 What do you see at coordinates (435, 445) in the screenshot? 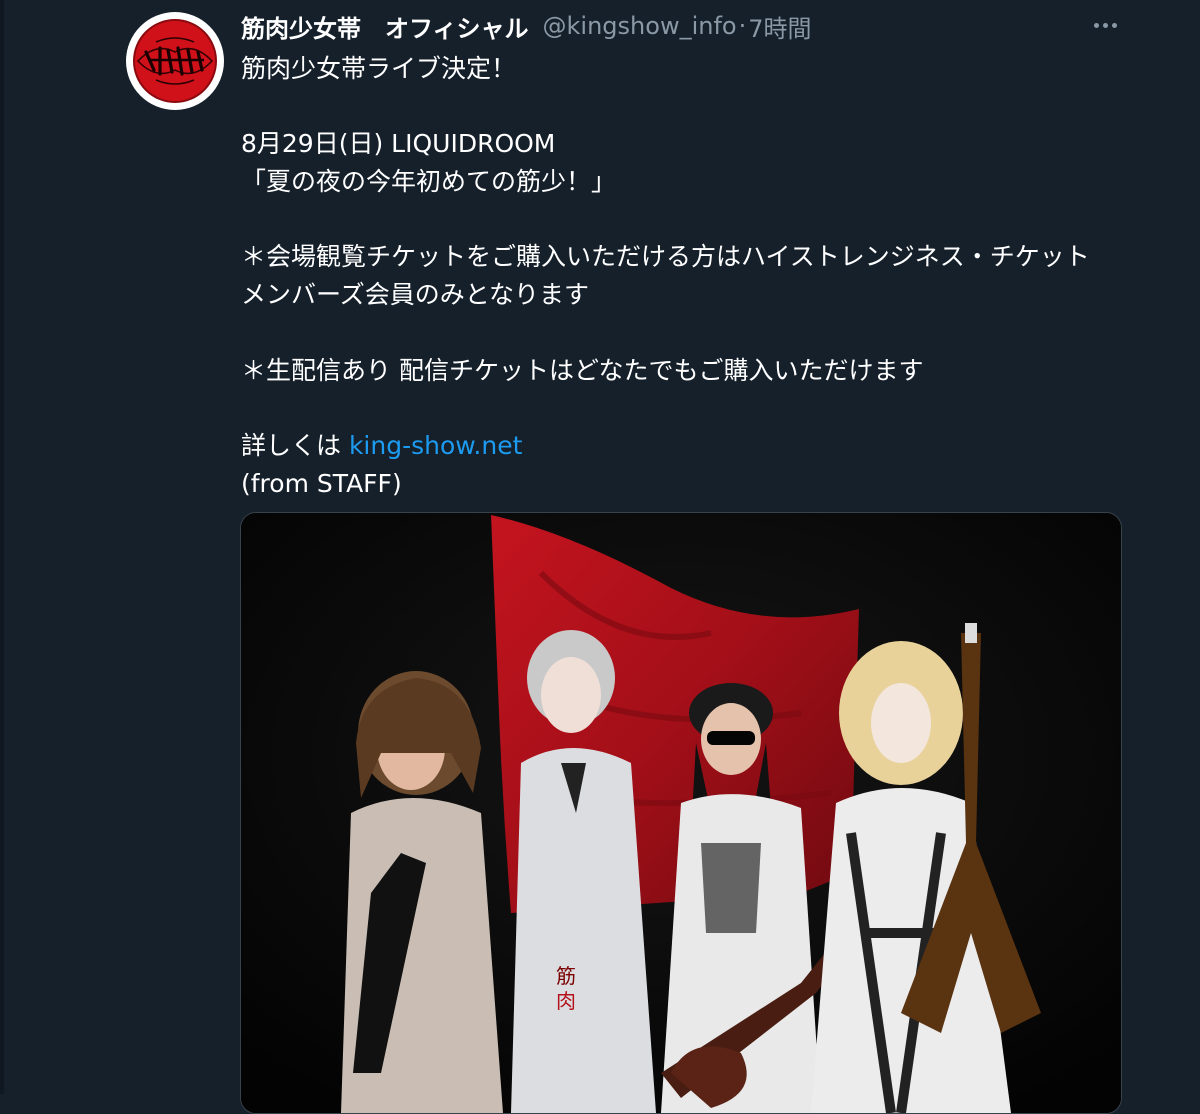
I see `tweet-link: king-show.net` at bounding box center [435, 445].